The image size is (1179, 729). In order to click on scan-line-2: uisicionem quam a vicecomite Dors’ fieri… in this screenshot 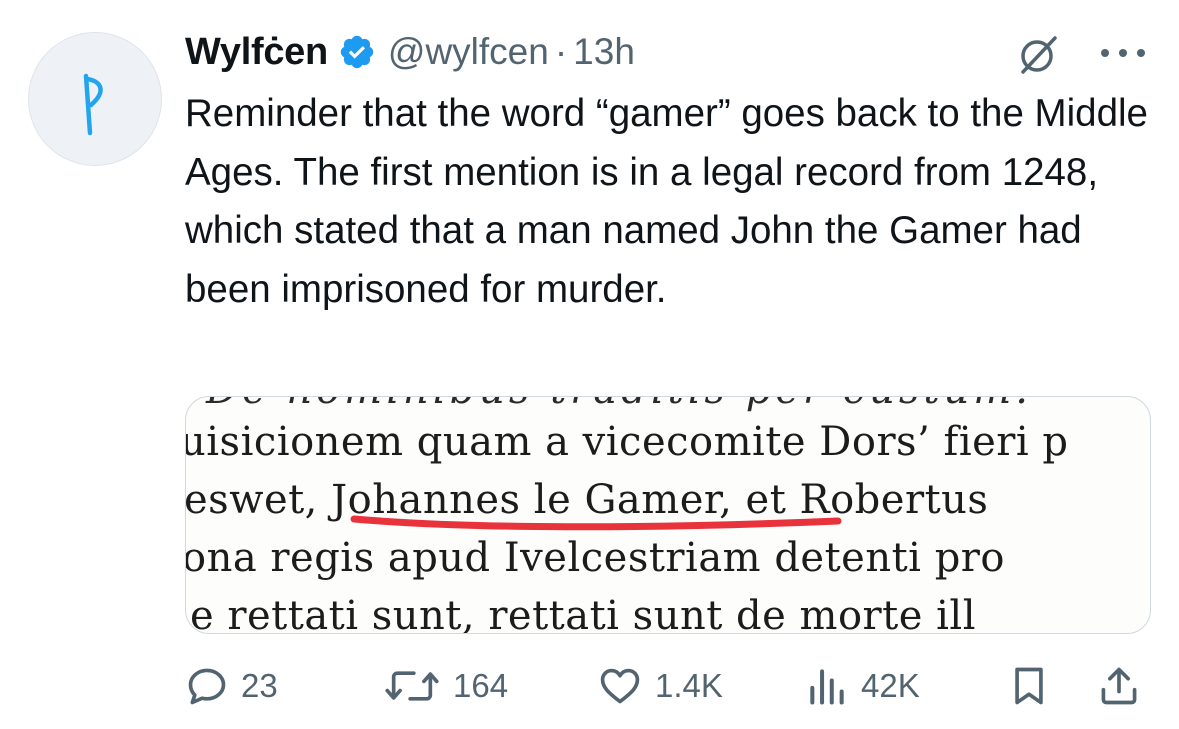, I will do `click(627, 442)`.